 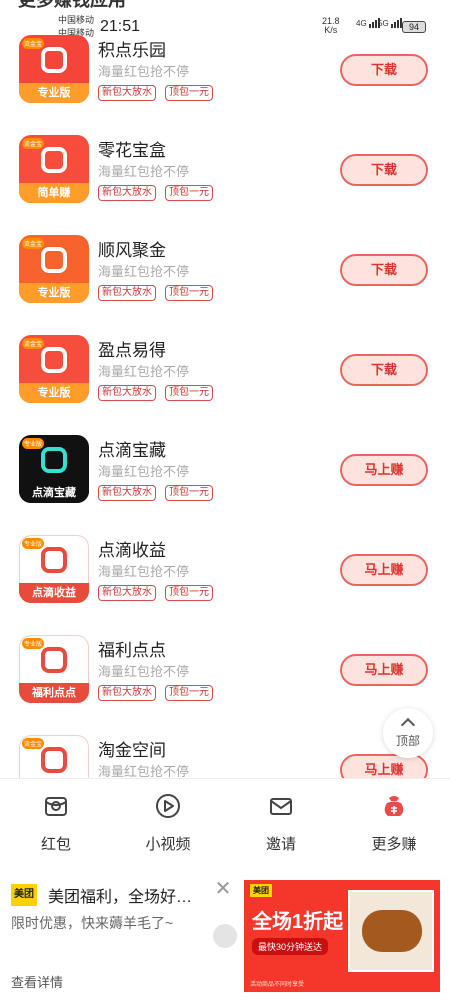 I want to click on app-row: 流金宝 专业版 积点乐园海量红包抢不停 新包大放水 顶包一元 下载, so click(x=225, y=80).